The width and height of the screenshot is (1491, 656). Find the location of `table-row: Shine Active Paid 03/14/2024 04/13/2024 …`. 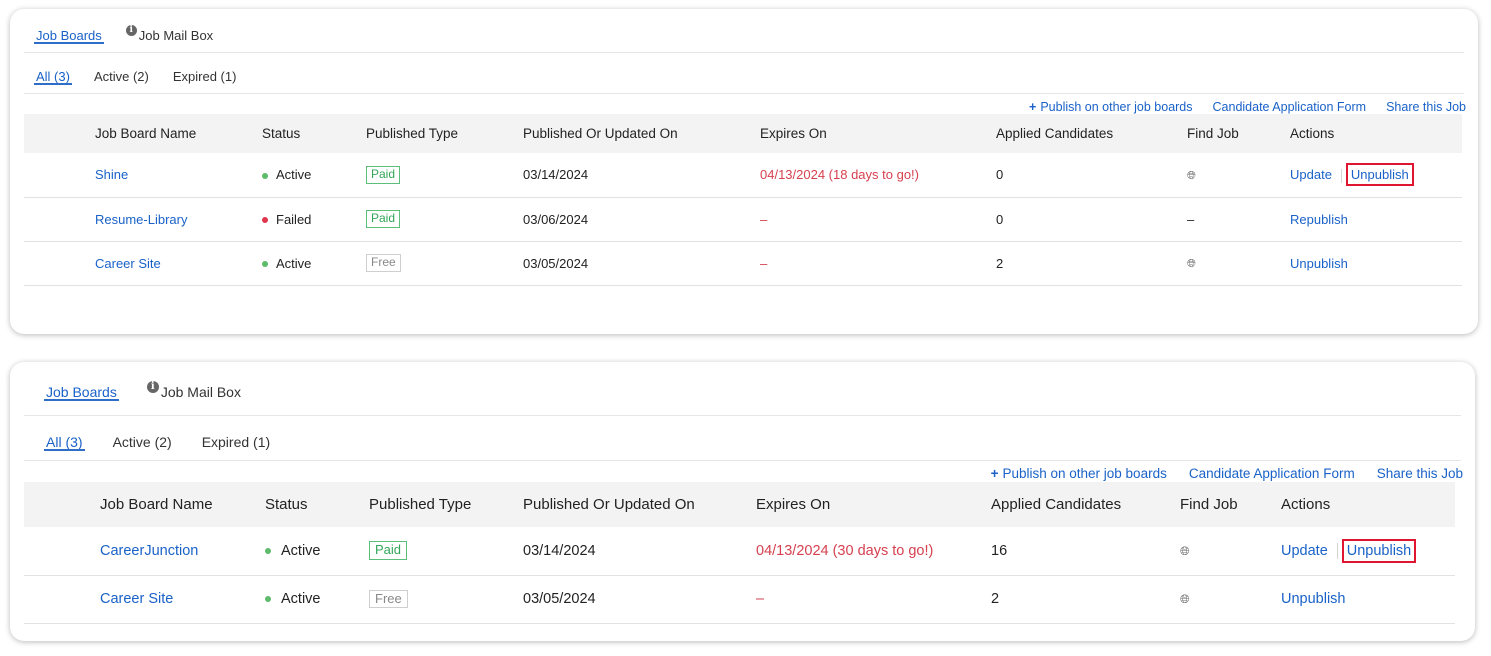

table-row: Shine Active Paid 03/14/2024 04/13/2024 … is located at coordinates (743, 175).